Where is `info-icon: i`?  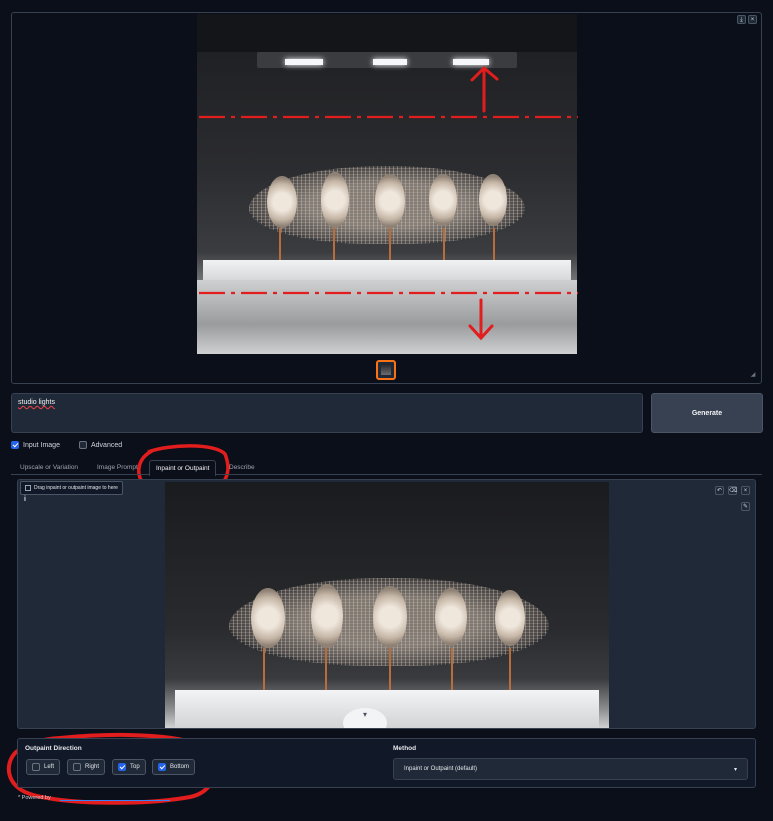
info-icon: i is located at coordinates (25, 499).